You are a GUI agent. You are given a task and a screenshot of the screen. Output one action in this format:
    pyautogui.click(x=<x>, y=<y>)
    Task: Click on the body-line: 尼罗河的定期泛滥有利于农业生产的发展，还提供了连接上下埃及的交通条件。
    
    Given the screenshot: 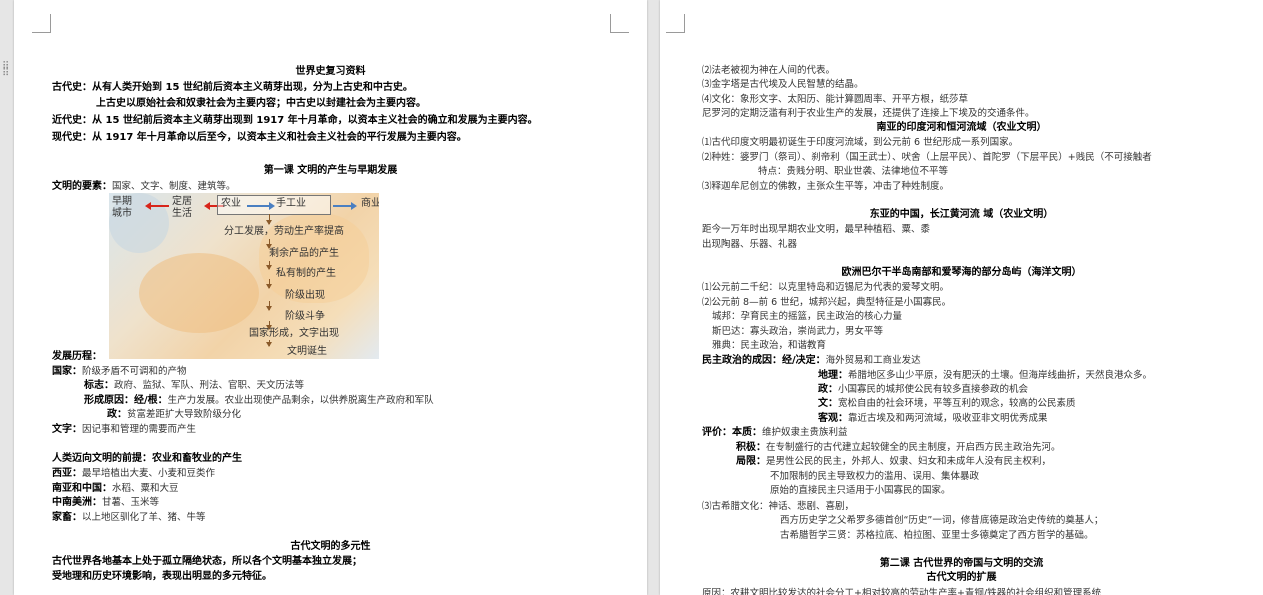 What is the action you would take?
    pyautogui.click(x=868, y=113)
    